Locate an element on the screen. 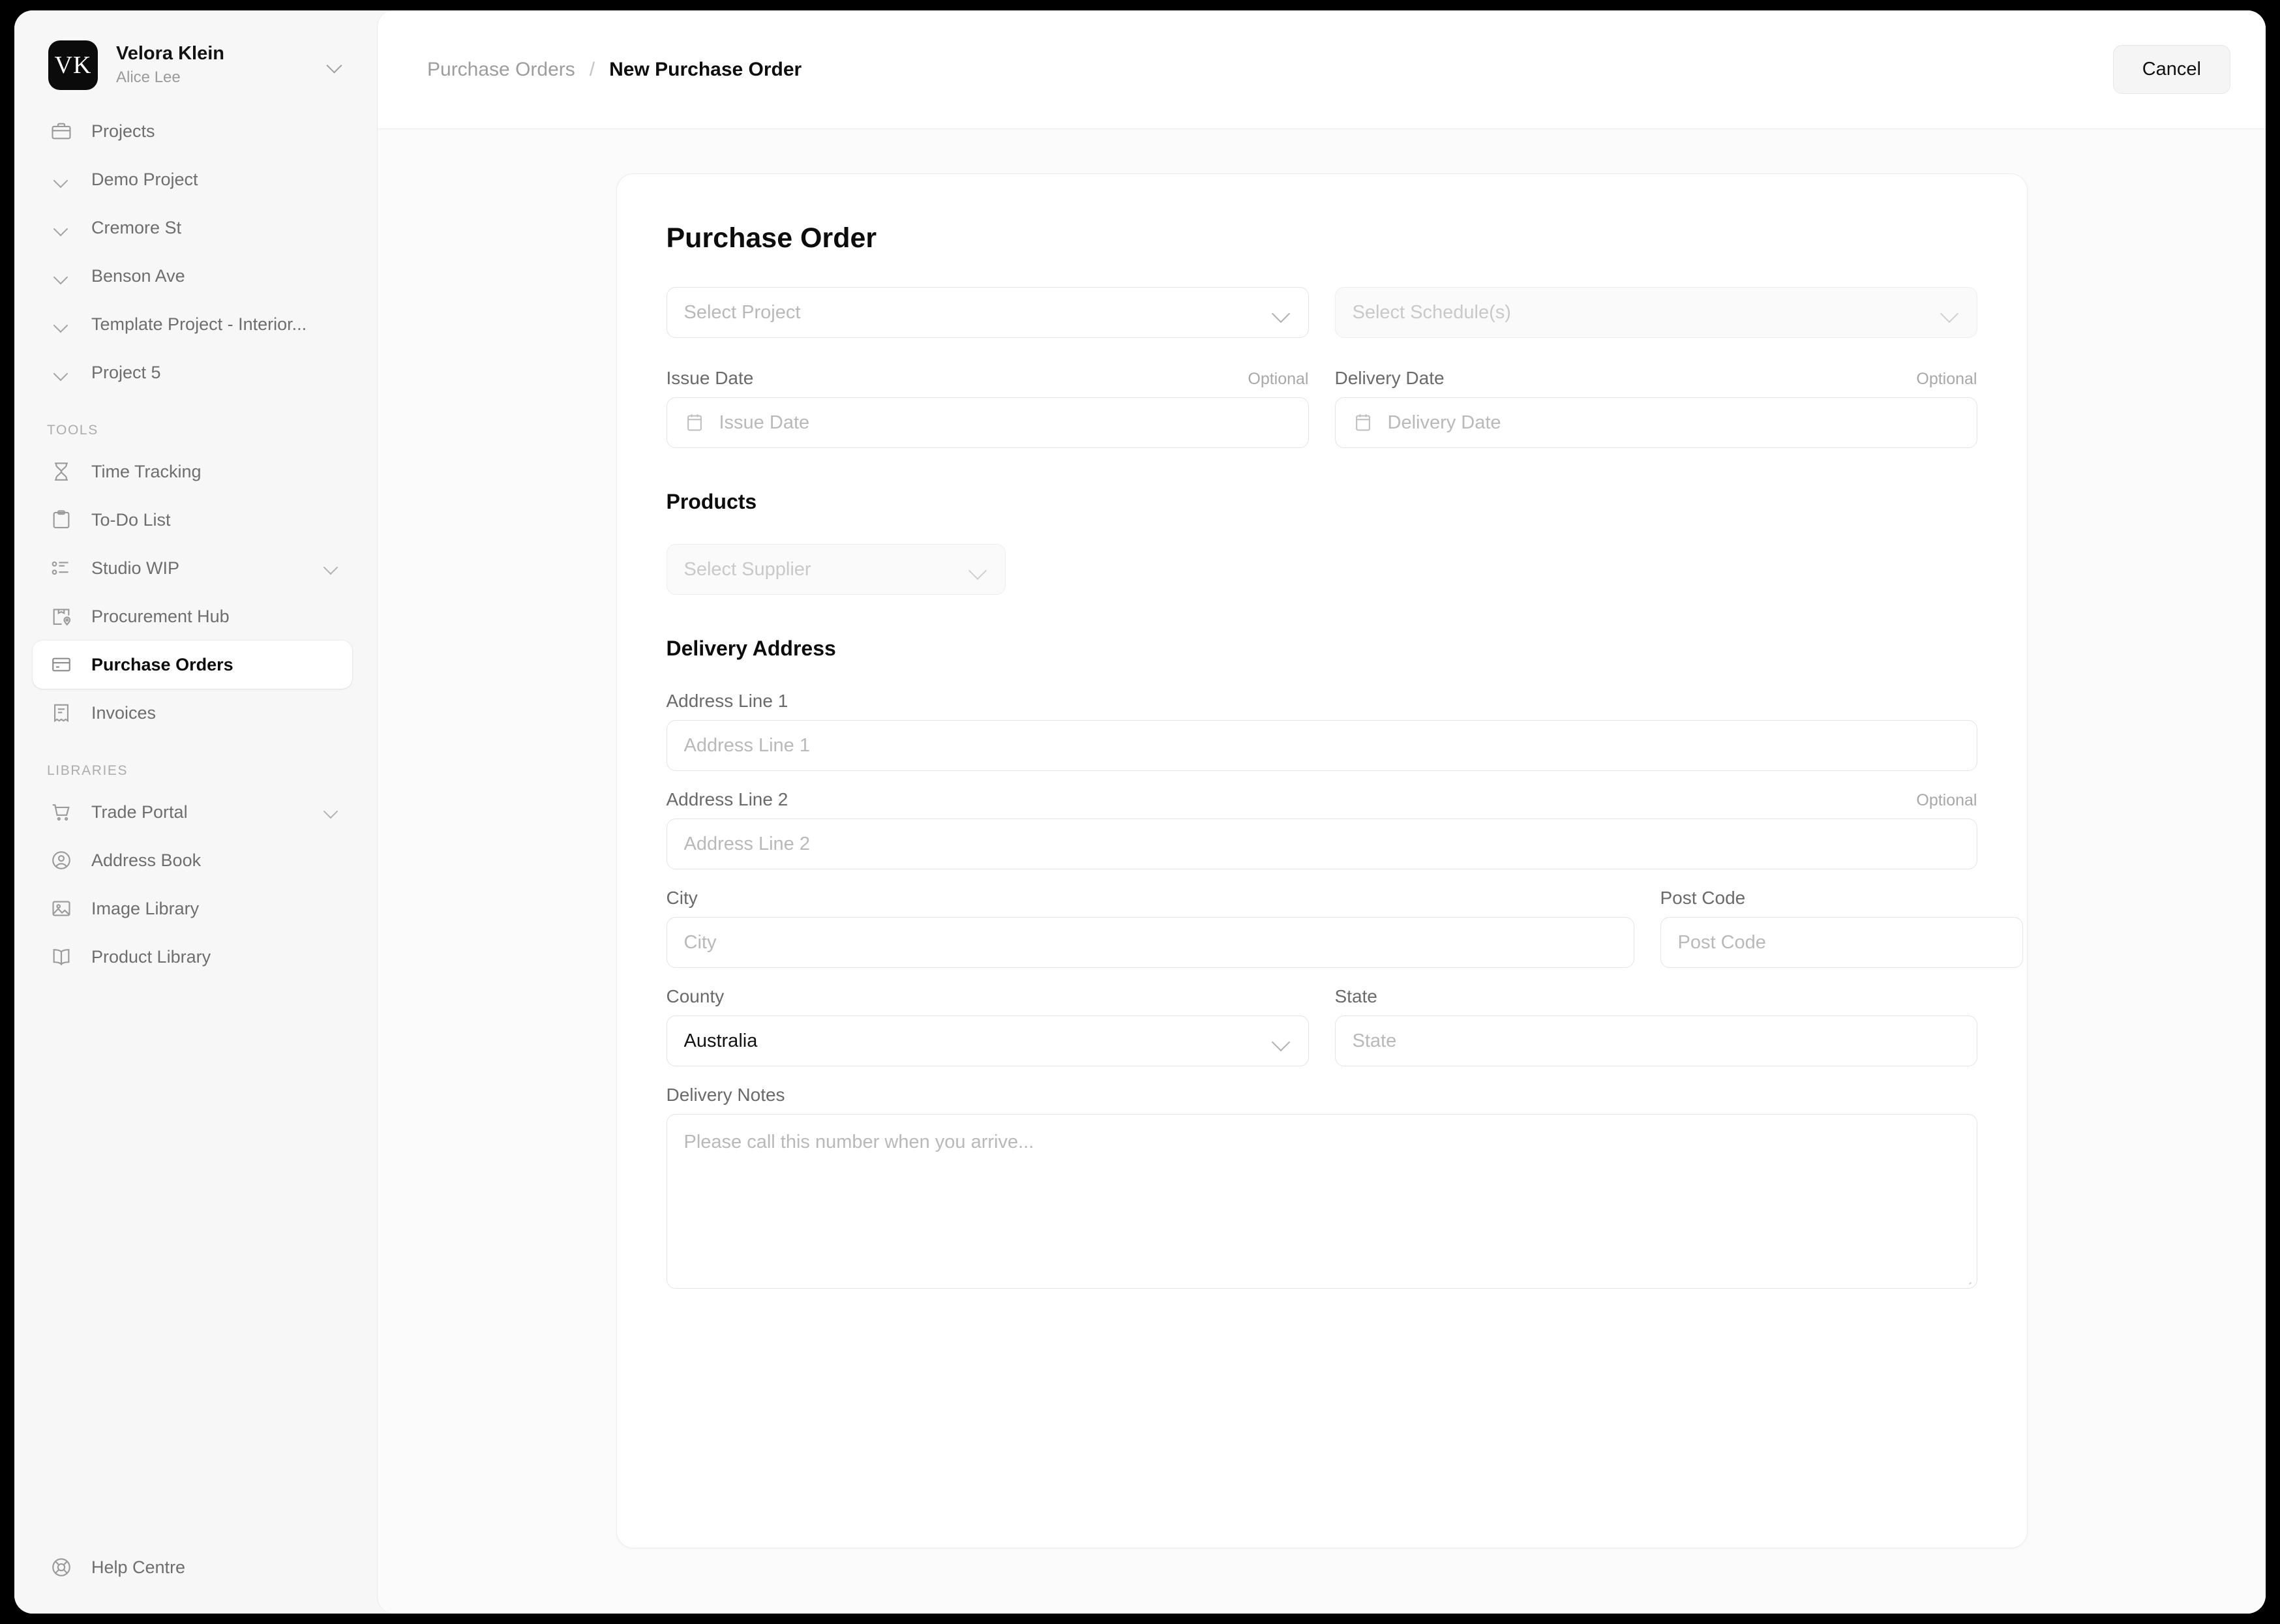 The height and width of the screenshot is (1624, 2280). image-icon is located at coordinates (62, 908).